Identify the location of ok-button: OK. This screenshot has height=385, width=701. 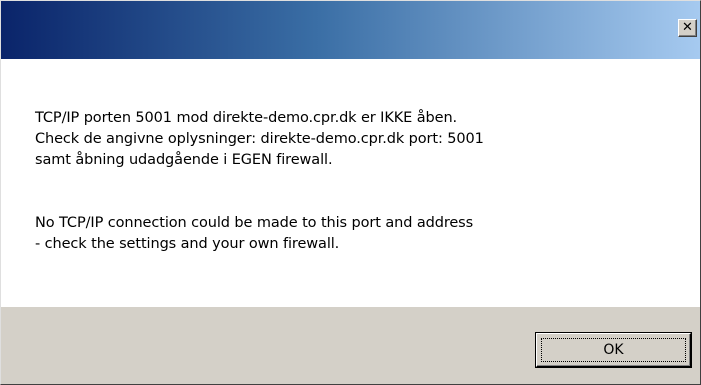
(613, 350).